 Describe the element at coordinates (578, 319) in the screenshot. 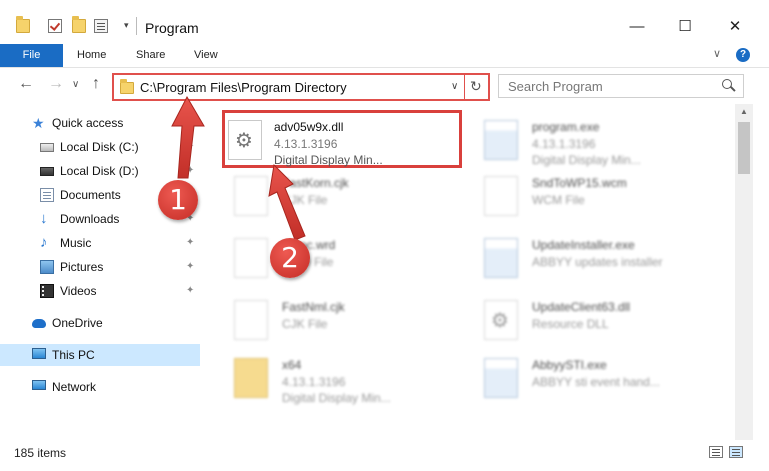

I see `file-item-updateclient63: UpdateClient63.dll Resource DLL` at that location.